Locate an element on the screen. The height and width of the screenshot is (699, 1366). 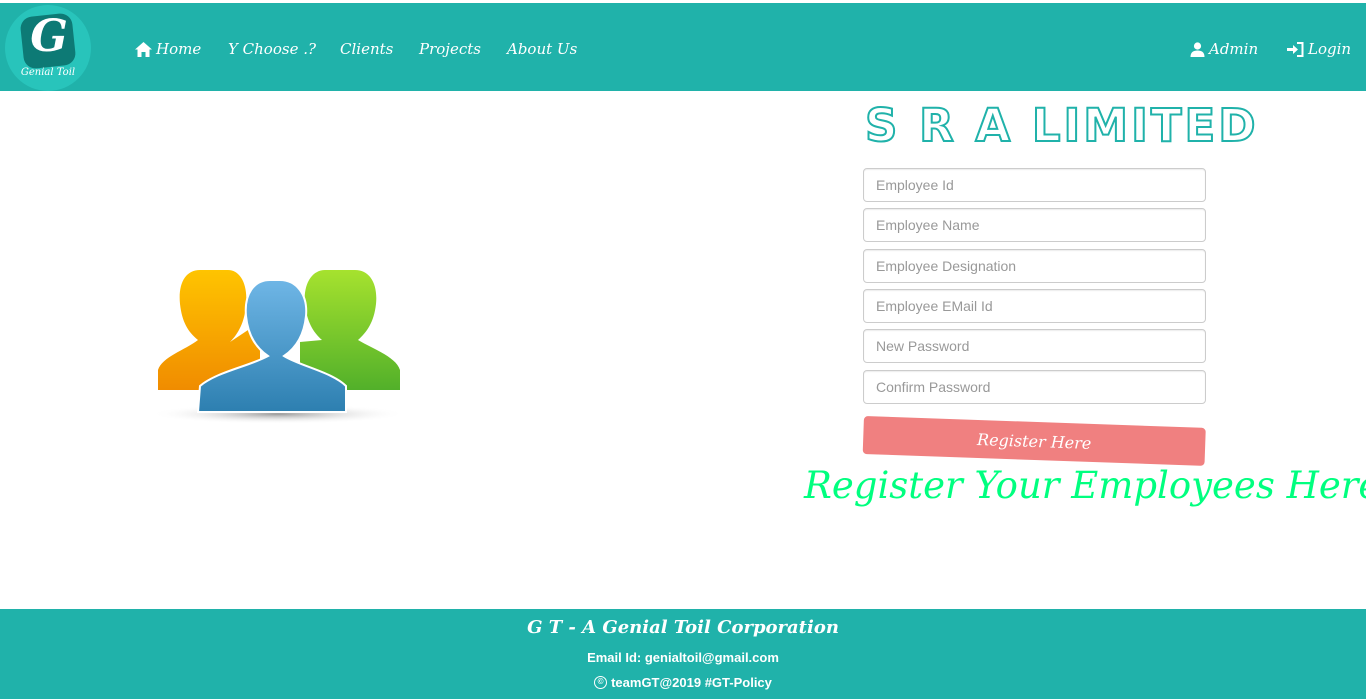
logo-name: Genial Toil is located at coordinates (48, 72).